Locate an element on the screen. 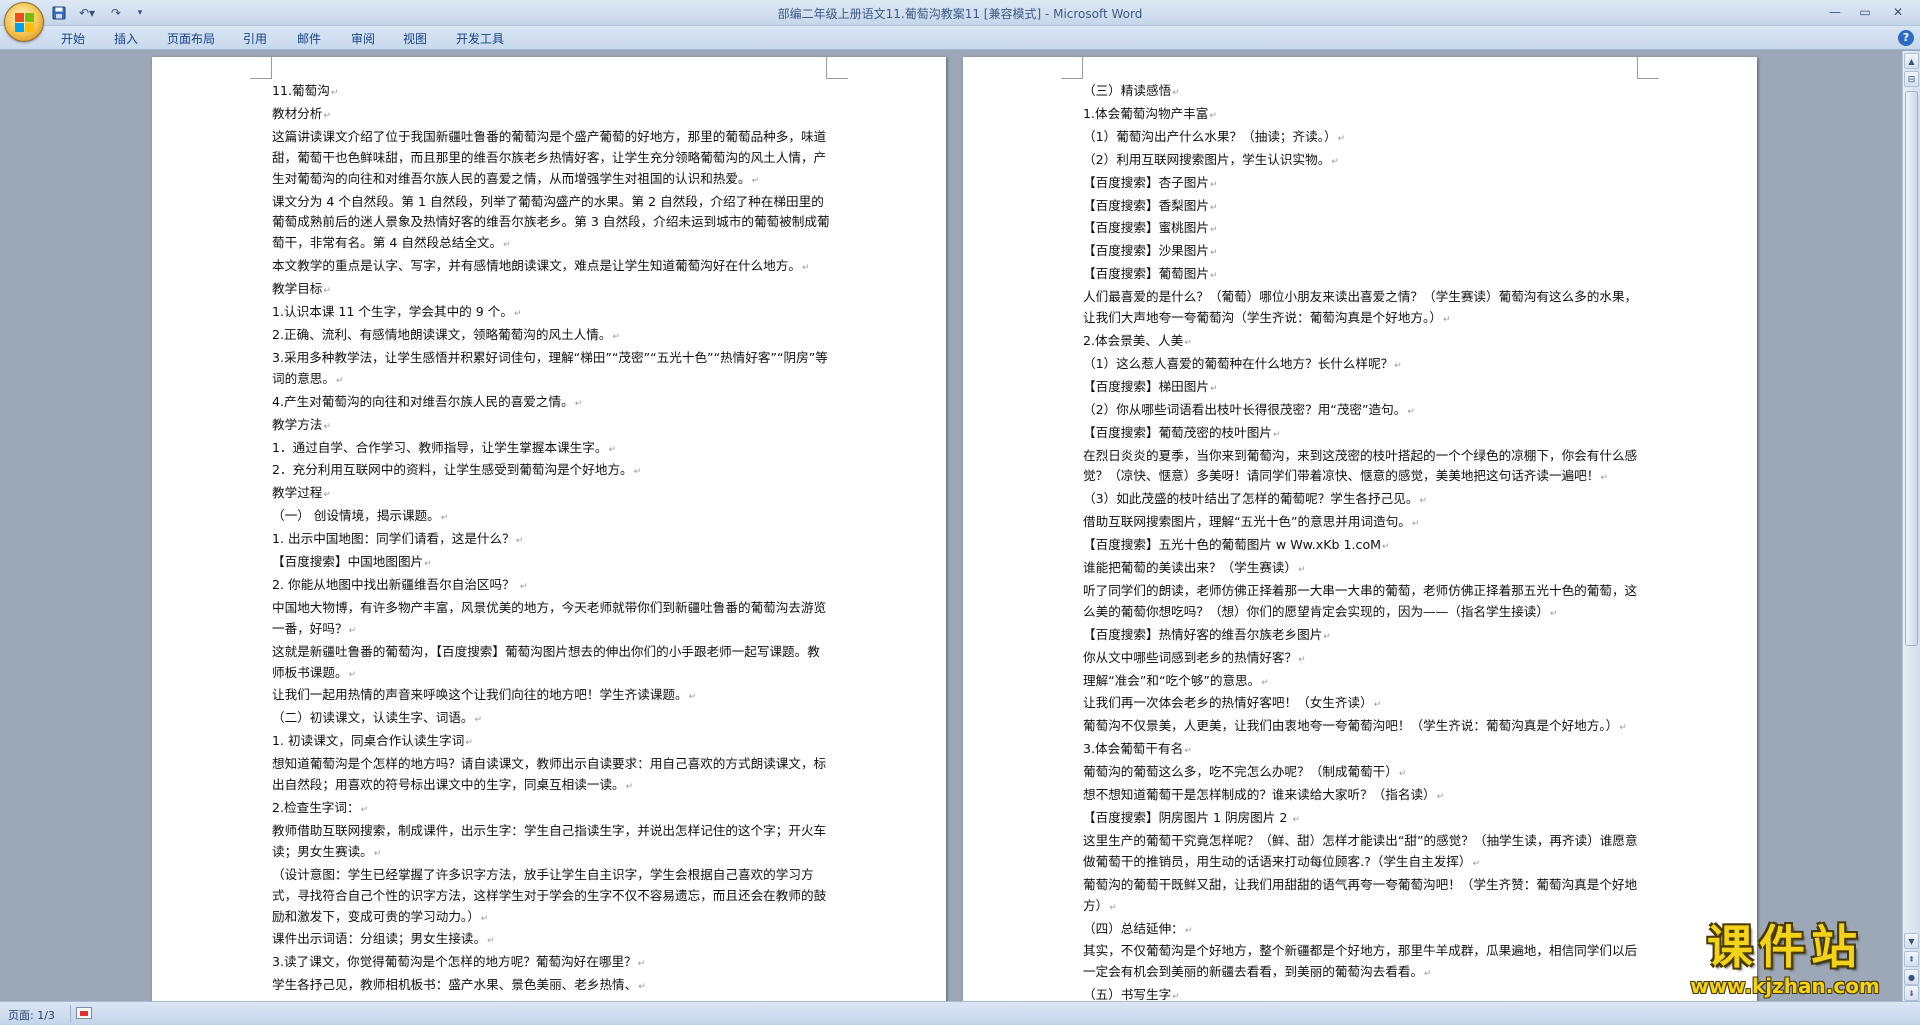 Image resolution: width=1920 pixels, height=1025 pixels. paragraph-text: （1）葡萄沟出产什么水果？（抽读；齐读。） is located at coordinates (1210, 136).